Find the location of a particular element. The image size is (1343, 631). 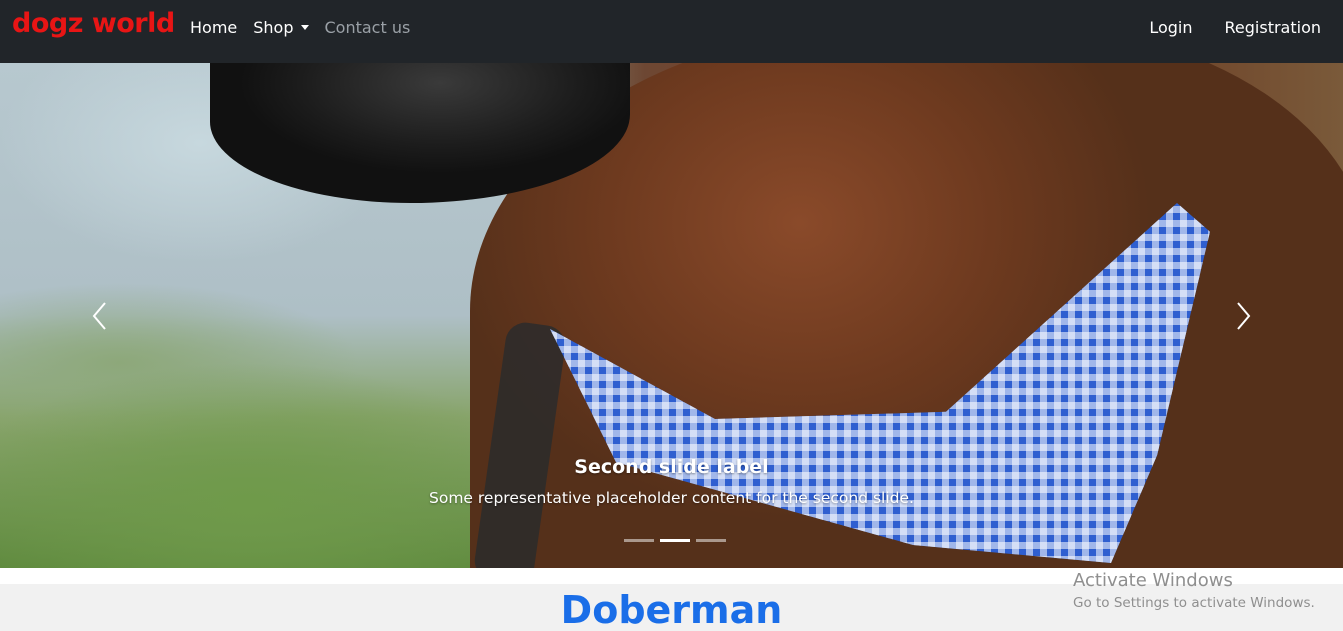

nav-shop-dropdown: Shop is located at coordinates (281, 27).